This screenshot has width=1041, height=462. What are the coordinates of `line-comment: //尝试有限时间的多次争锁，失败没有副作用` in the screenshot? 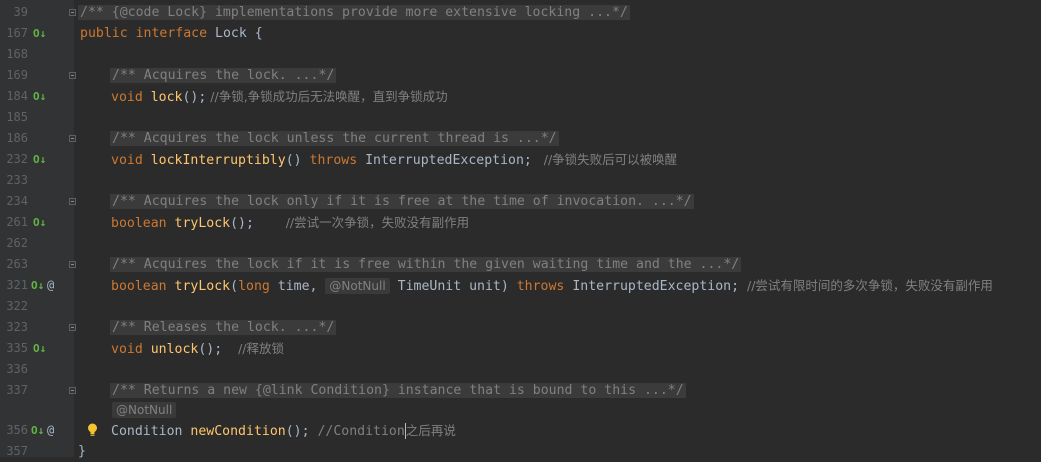 It's located at (866, 285).